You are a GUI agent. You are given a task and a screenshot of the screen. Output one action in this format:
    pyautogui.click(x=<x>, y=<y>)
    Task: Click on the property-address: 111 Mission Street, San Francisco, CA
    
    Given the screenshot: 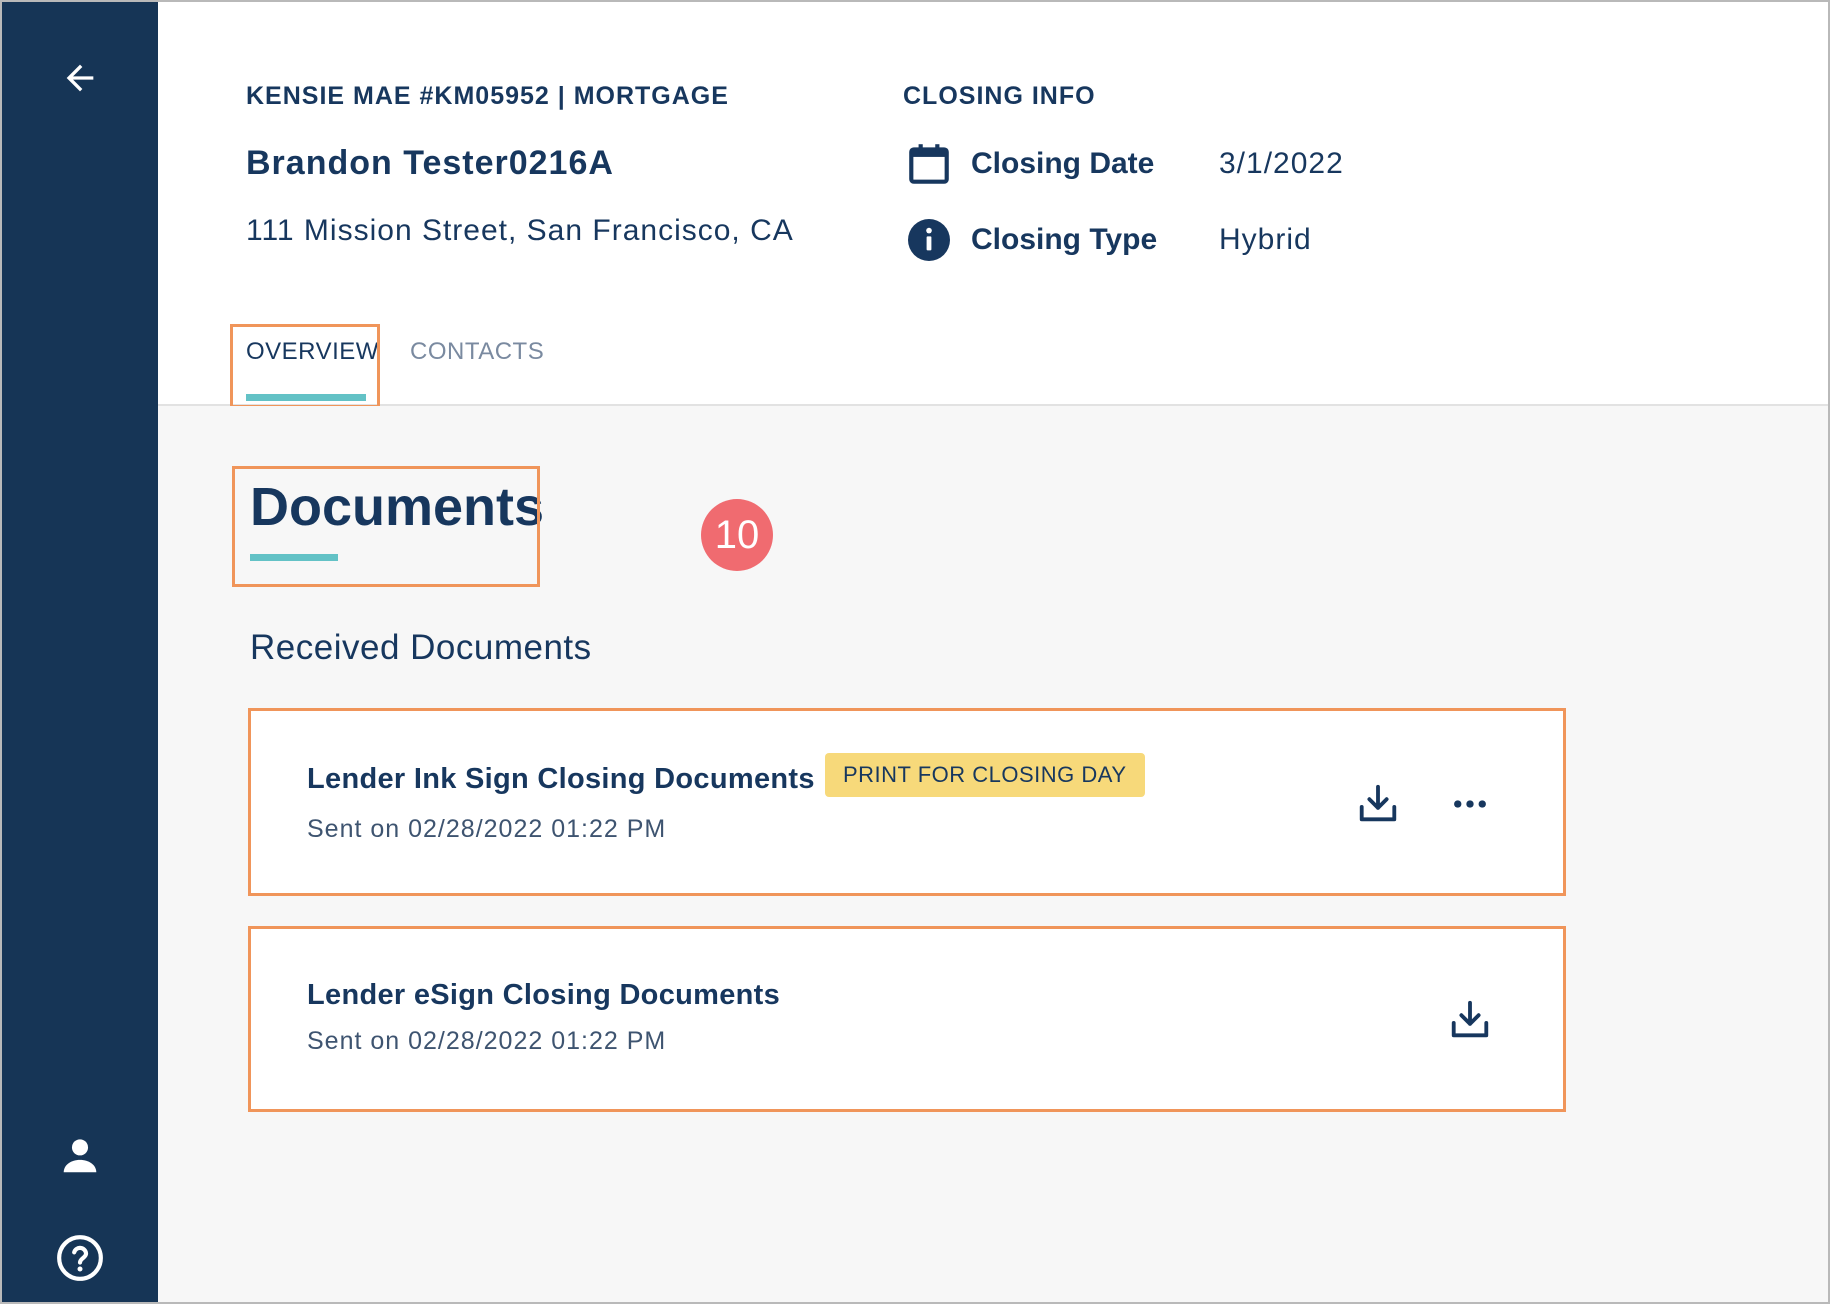 What is the action you would take?
    pyautogui.click(x=520, y=230)
    